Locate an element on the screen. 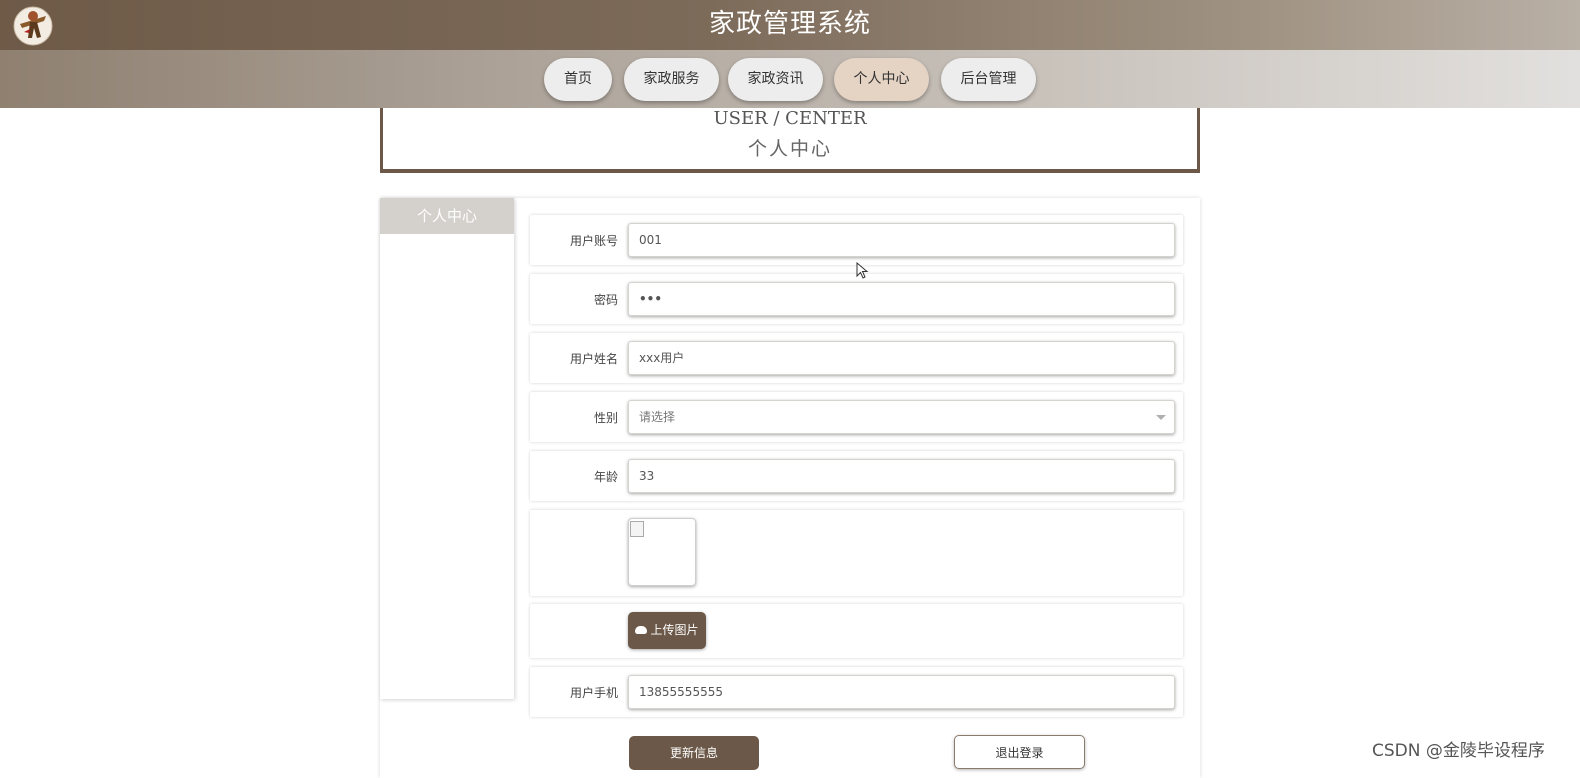 The image size is (1580, 778). top-bar: 家政管理系统 is located at coordinates (790, 25).